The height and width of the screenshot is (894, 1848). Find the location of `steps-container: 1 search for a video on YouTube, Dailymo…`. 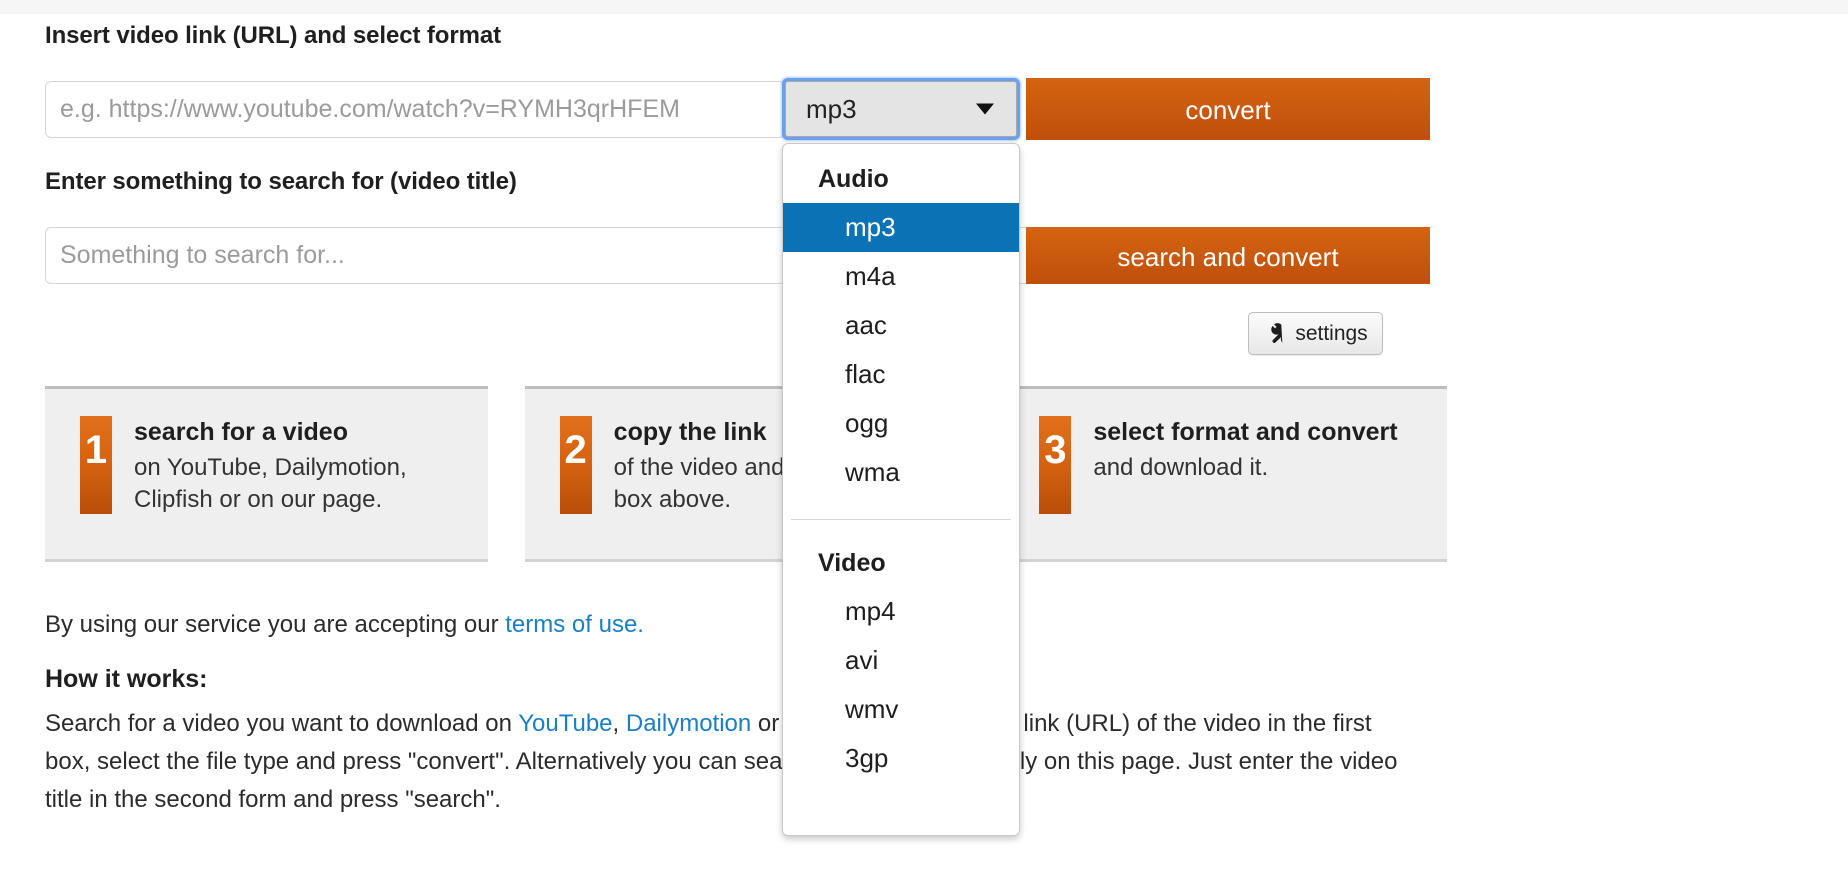

steps-container: 1 search for a video on YouTube, Dailymo… is located at coordinates (746, 474).